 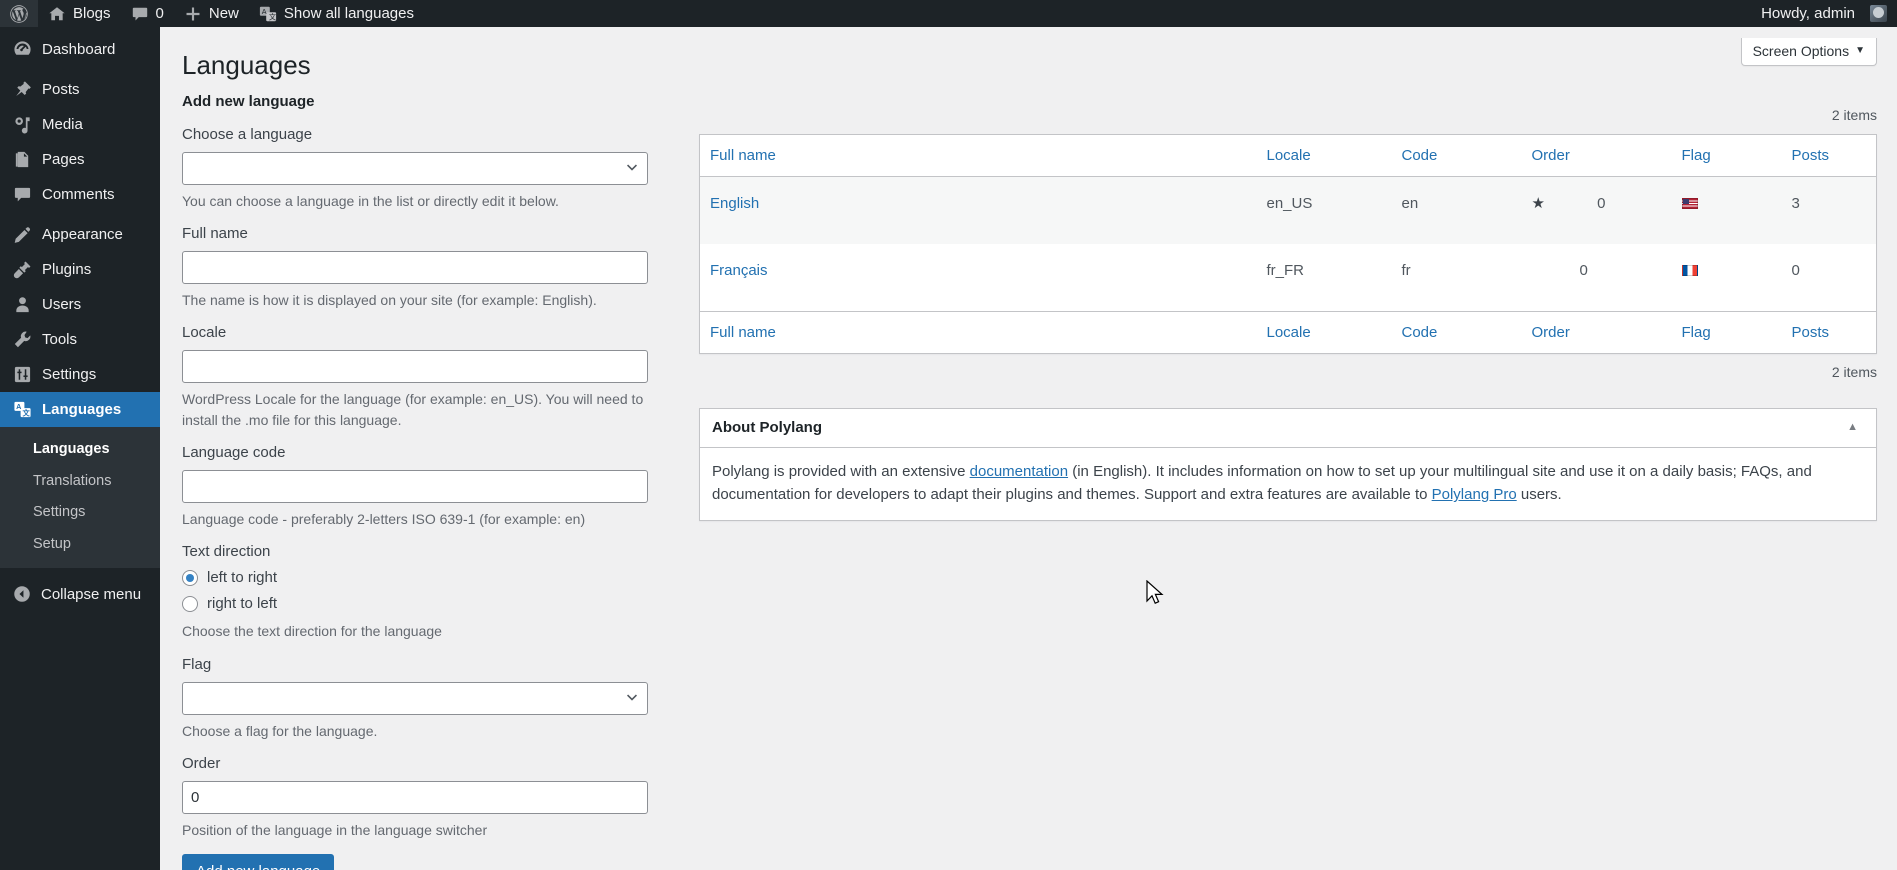 What do you see at coordinates (1288, 119) in the screenshot?
I see `tablenav-top: 2 items` at bounding box center [1288, 119].